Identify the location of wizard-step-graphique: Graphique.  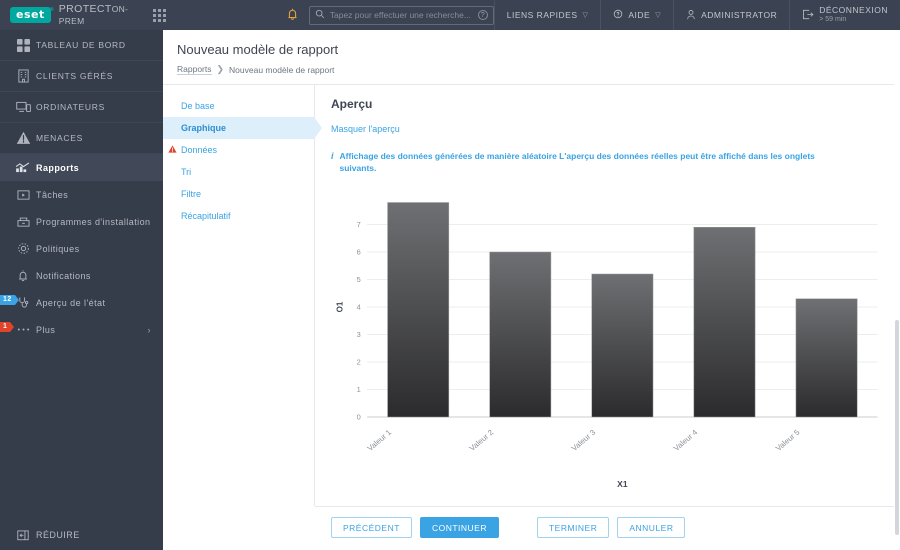
(242, 128).